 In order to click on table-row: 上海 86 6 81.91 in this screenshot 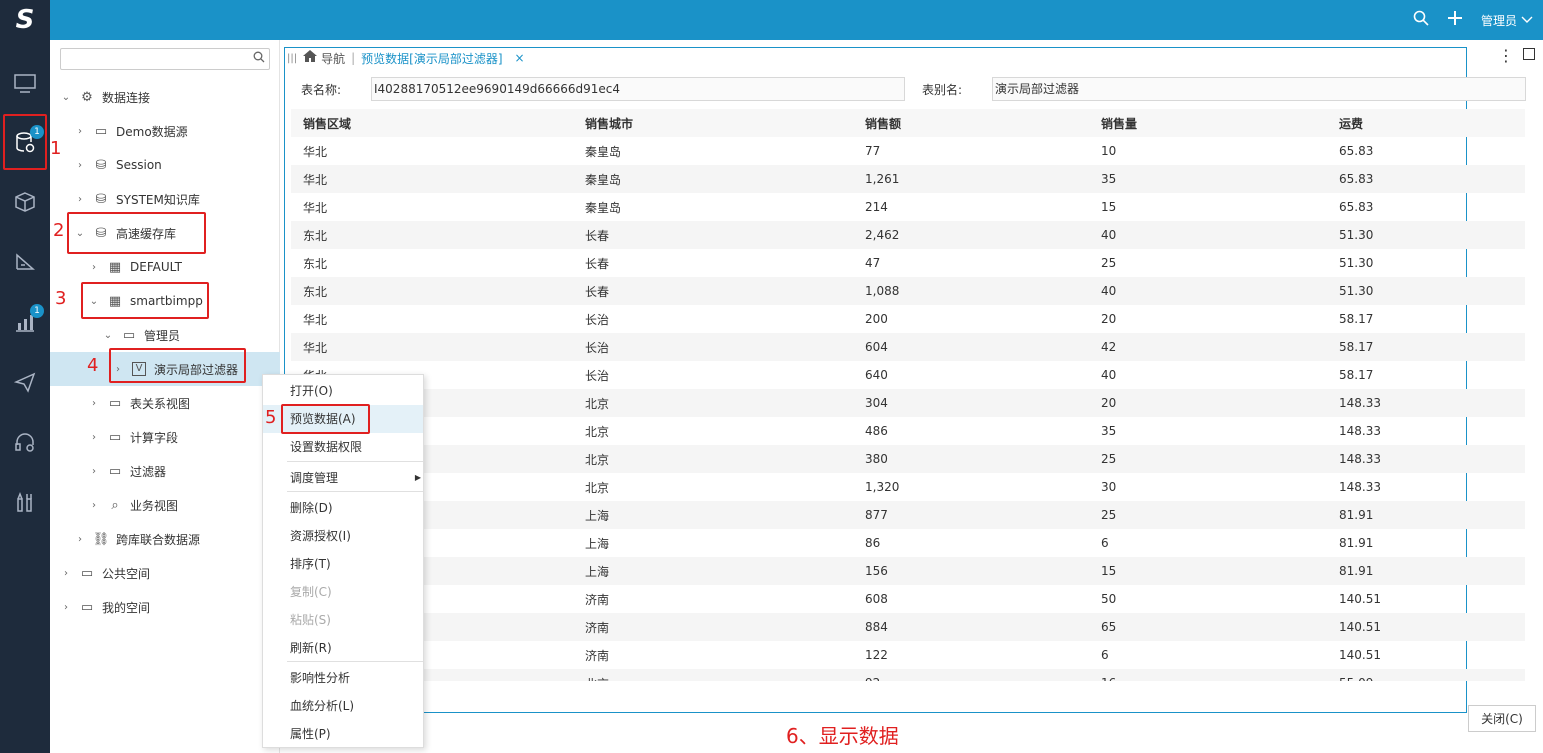, I will do `click(908, 543)`.